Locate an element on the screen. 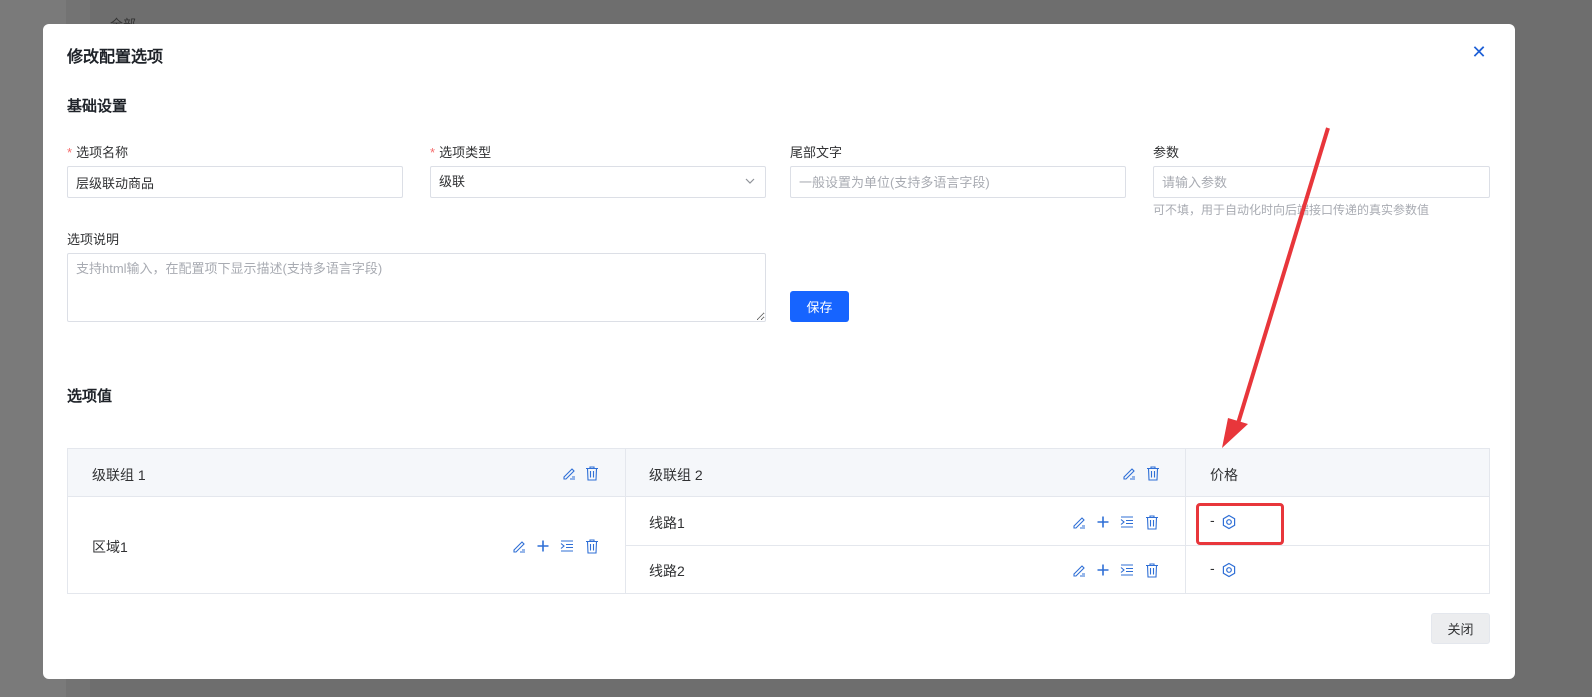  option-type-value: 级联 is located at coordinates (452, 181).